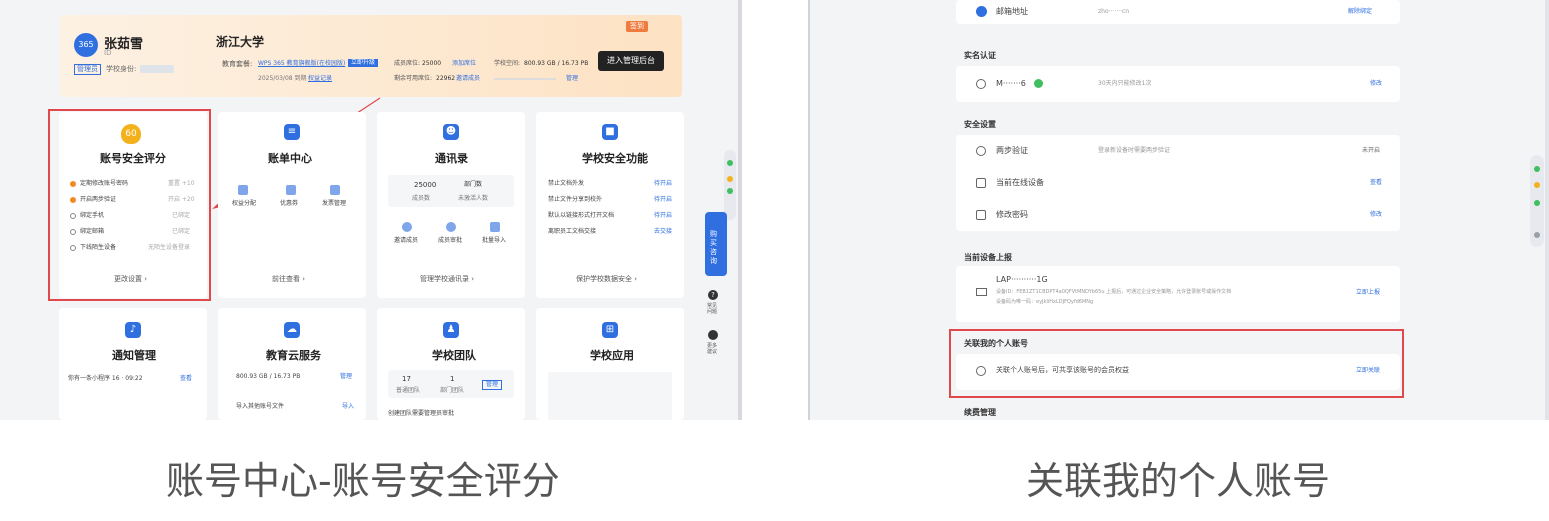 Image resolution: width=1549 pixels, height=521 pixels. Describe the element at coordinates (346, 377) in the screenshot. I see `cloud-manage-link: 管理` at that location.